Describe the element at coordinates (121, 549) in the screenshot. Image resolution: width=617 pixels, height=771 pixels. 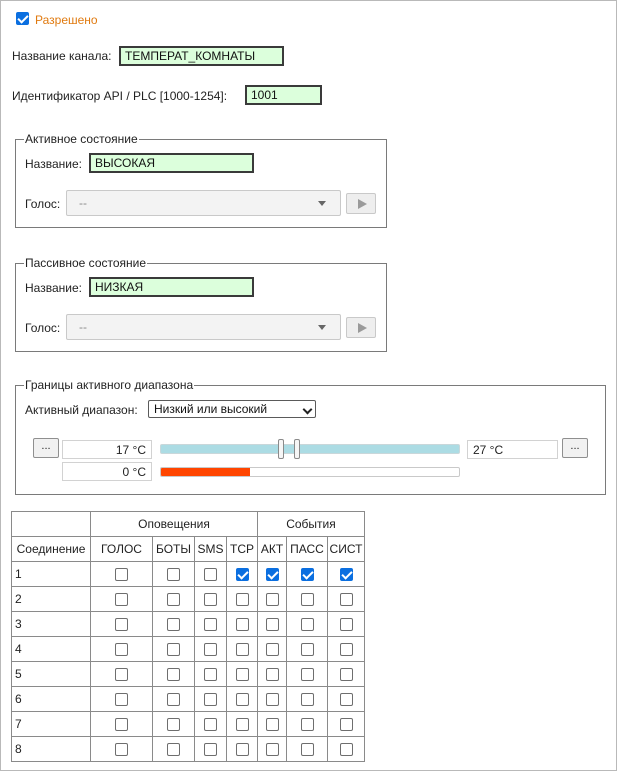
I see `header-voice: ГОЛОС` at that location.